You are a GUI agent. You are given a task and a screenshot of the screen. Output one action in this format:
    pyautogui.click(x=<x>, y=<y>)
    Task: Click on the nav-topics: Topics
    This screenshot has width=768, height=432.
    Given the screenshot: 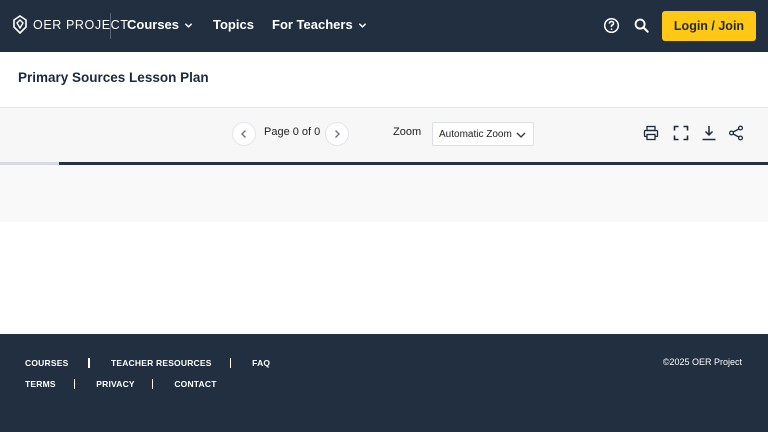 What is the action you would take?
    pyautogui.click(x=233, y=24)
    